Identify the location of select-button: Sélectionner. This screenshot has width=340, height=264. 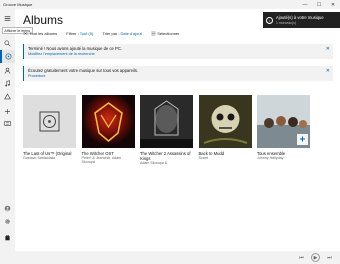
(165, 33).